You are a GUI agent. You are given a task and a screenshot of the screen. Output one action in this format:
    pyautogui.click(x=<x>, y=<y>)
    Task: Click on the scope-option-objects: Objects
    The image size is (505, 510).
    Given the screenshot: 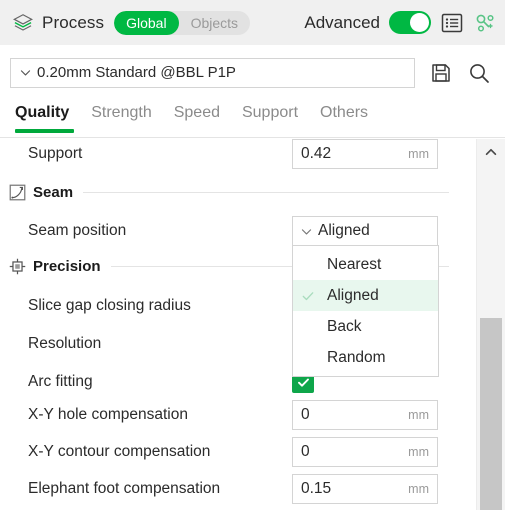 What is the action you would take?
    pyautogui.click(x=214, y=23)
    